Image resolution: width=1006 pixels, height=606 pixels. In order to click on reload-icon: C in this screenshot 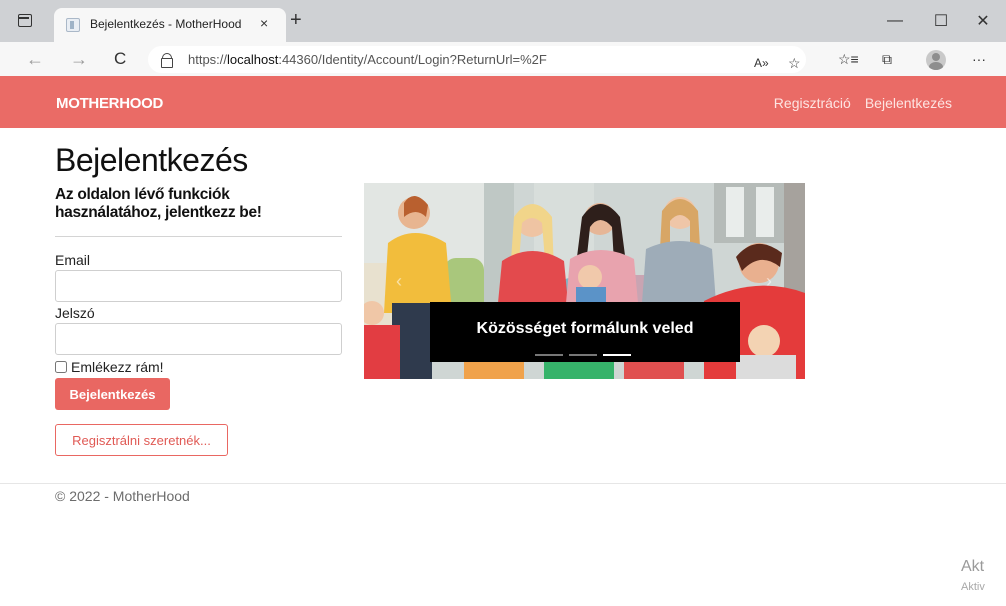, I will do `click(120, 59)`.